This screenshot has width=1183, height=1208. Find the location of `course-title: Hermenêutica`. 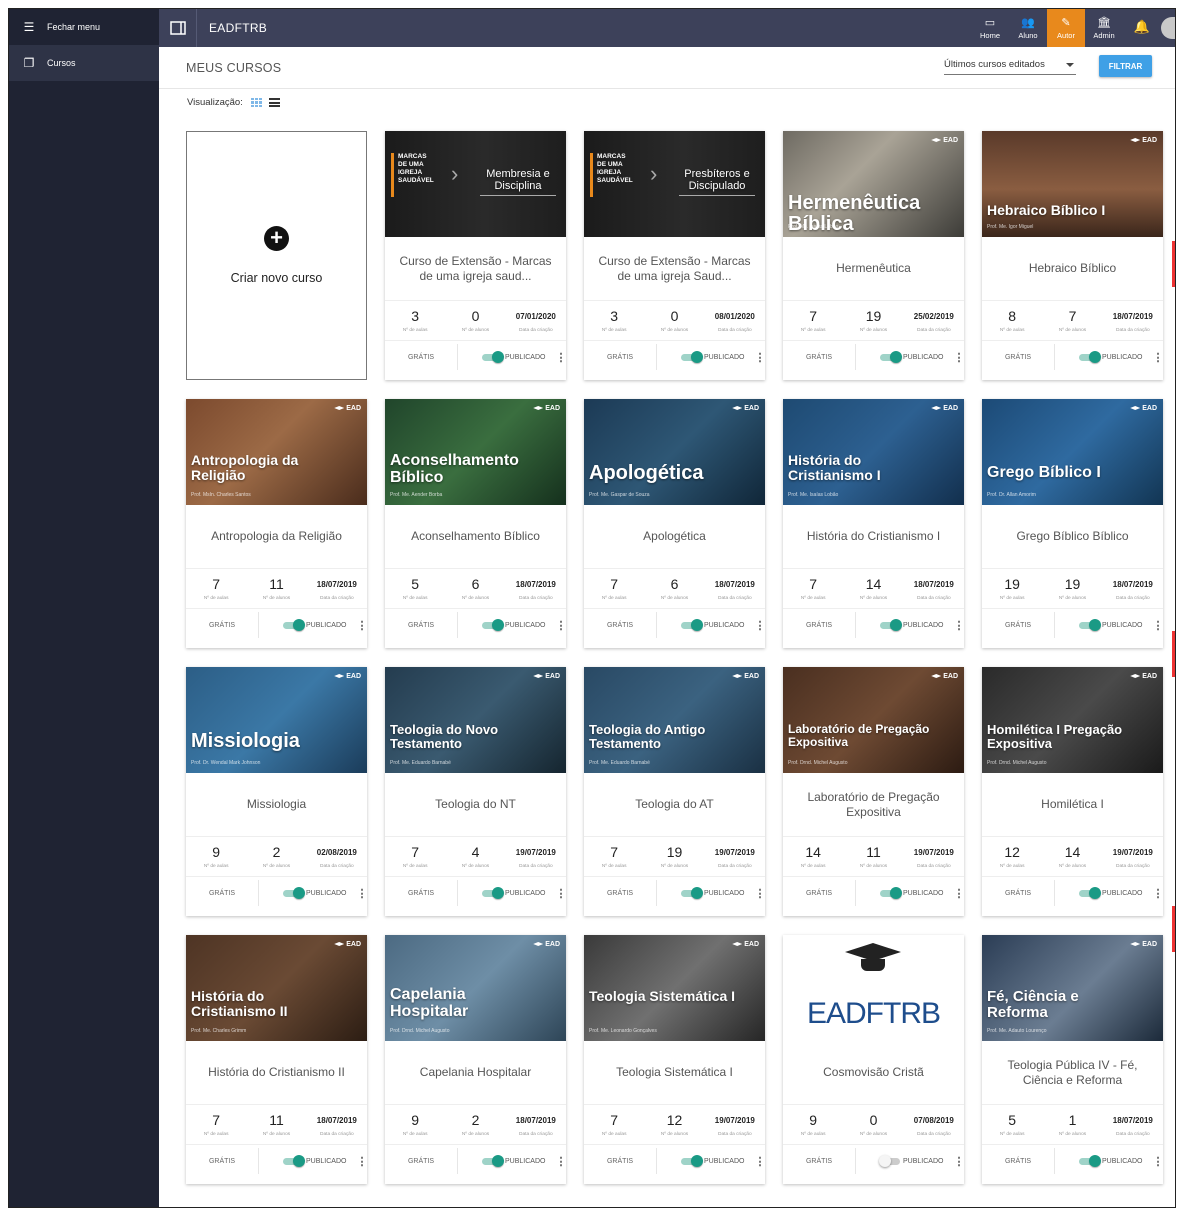

course-title: Hermenêutica is located at coordinates (873, 269).